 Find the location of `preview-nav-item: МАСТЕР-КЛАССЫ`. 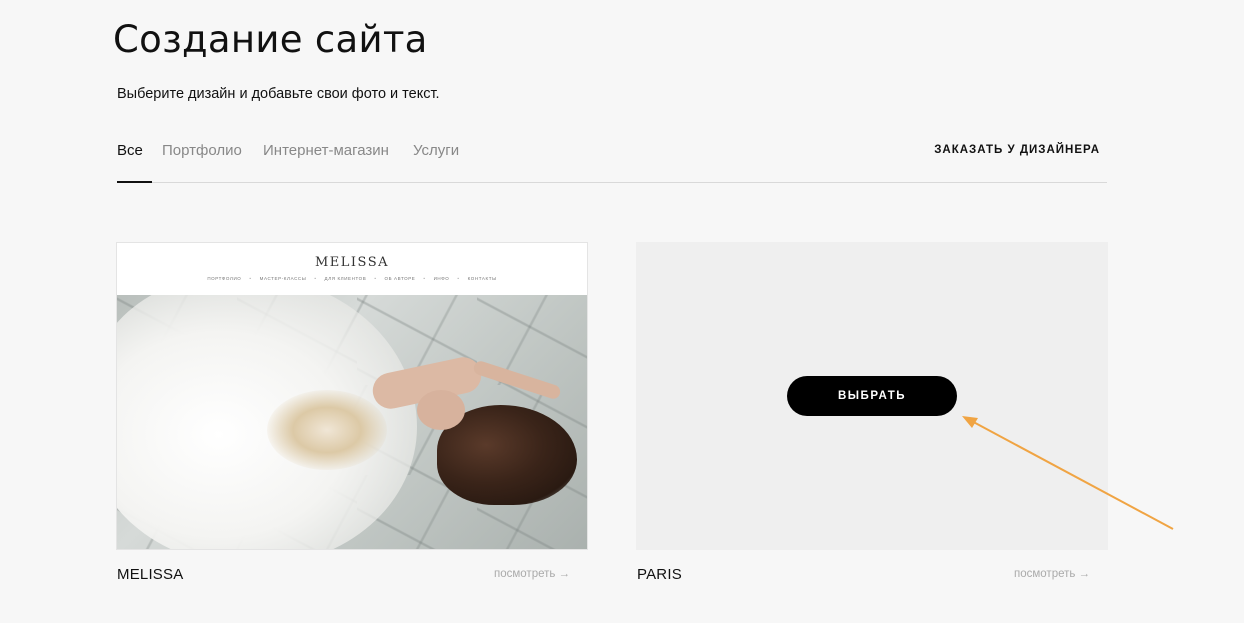

preview-nav-item: МАСТЕР-КЛАССЫ is located at coordinates (283, 278).